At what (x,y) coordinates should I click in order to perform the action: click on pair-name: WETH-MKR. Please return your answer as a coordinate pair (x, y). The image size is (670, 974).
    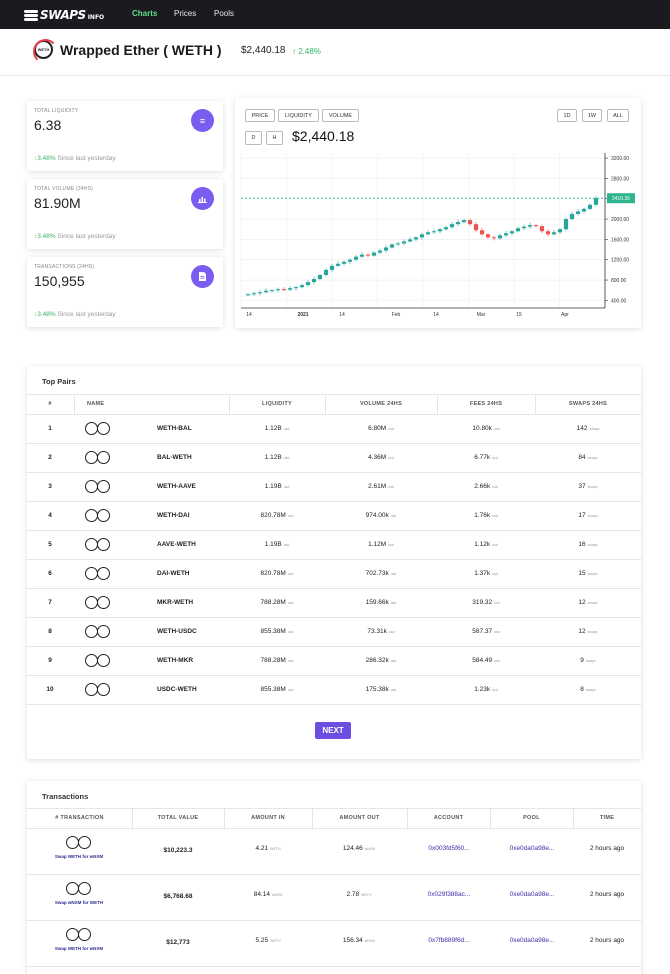
    Looking at the image, I should click on (175, 660).